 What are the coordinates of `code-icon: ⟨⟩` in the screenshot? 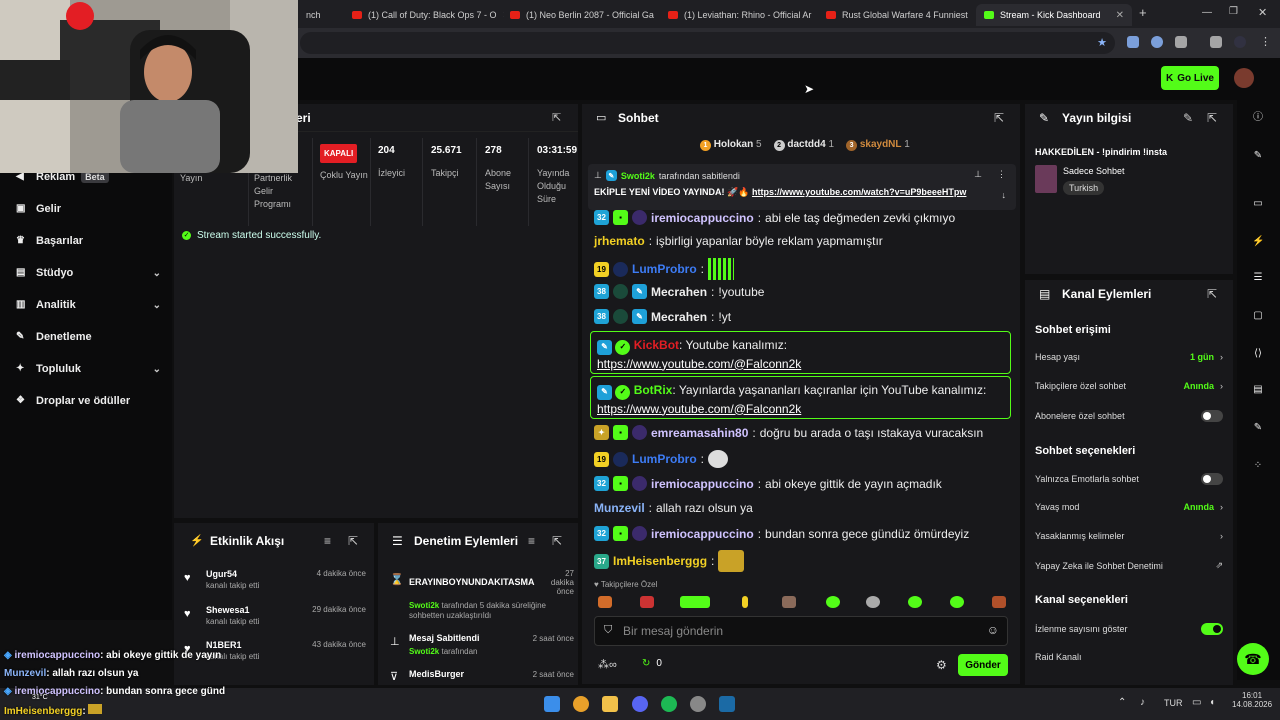 It's located at (1258, 354).